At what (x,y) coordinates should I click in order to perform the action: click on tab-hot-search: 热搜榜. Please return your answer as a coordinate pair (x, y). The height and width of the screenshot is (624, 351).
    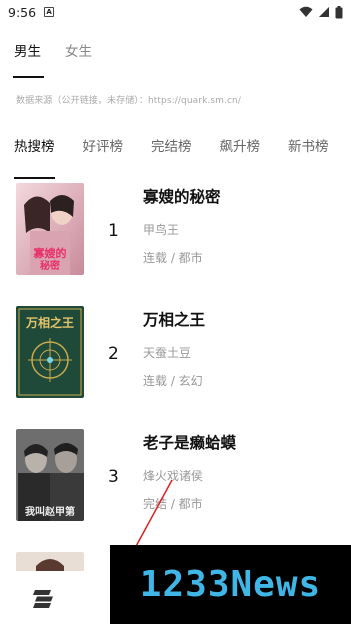
    Looking at the image, I should click on (34, 157).